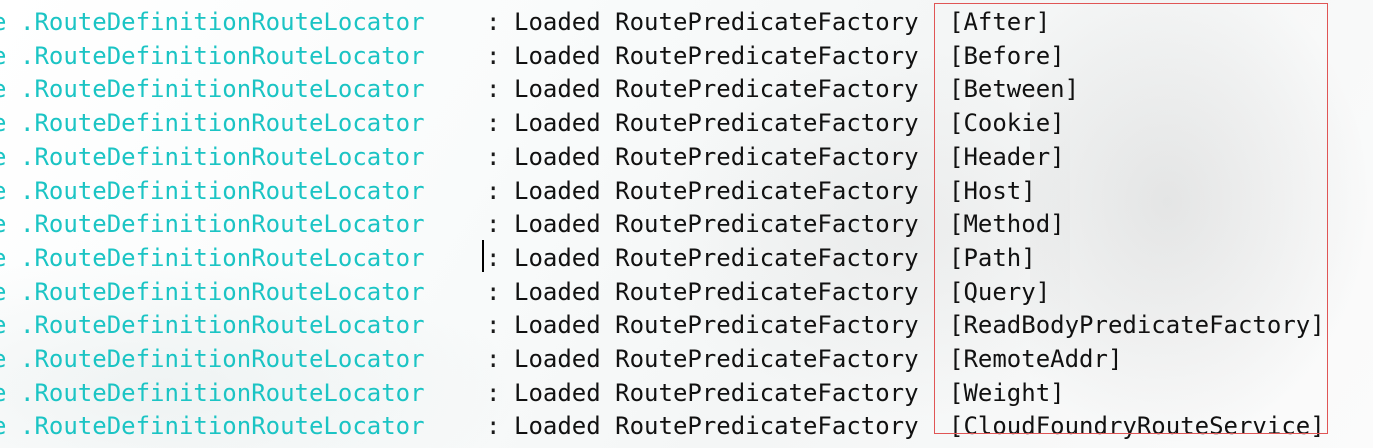  I want to click on predicate-name: [Before], so click(1007, 55).